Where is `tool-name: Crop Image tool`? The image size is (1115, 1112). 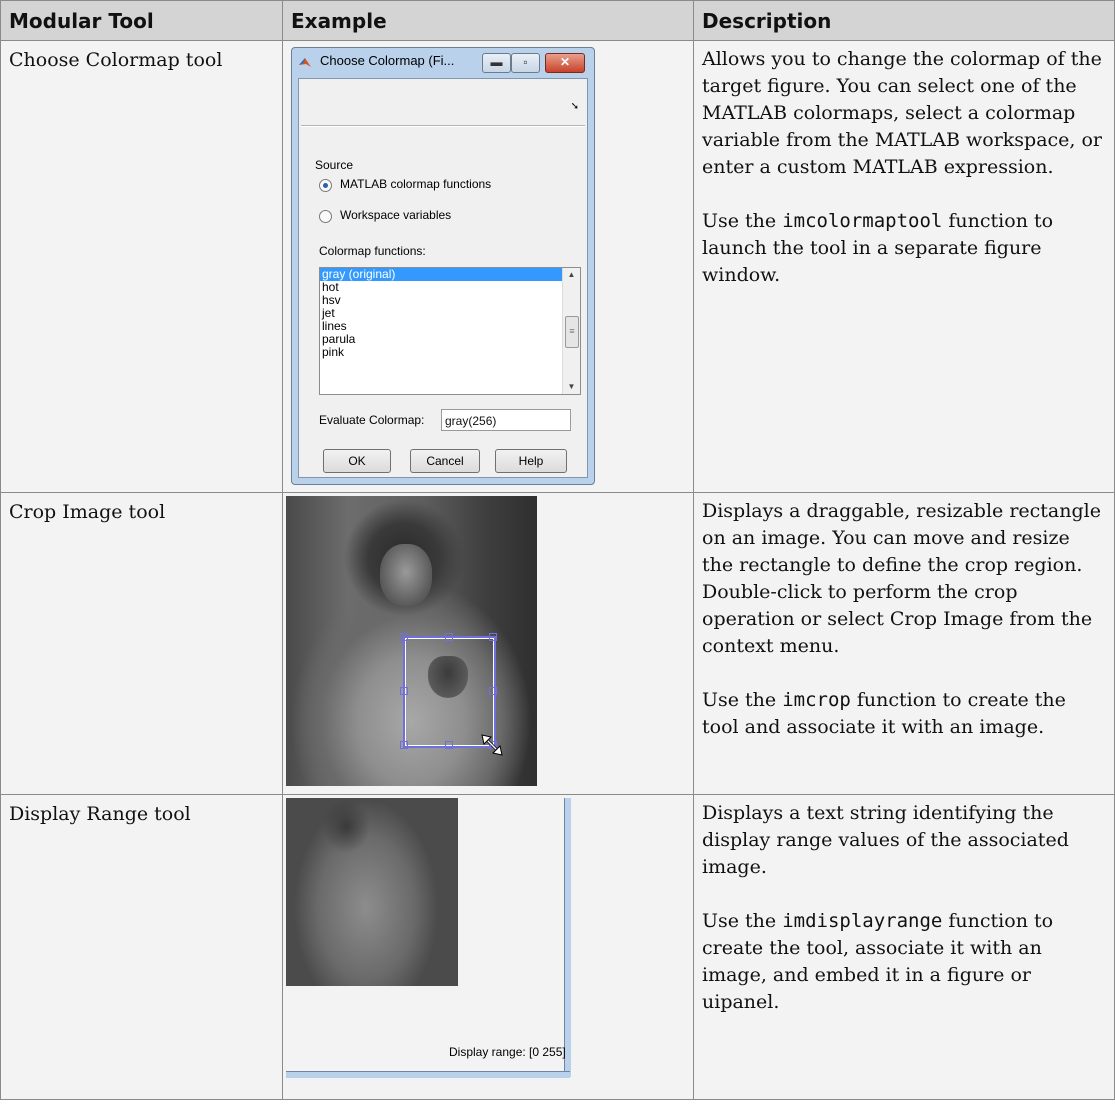
tool-name: Crop Image tool is located at coordinates (141, 643).